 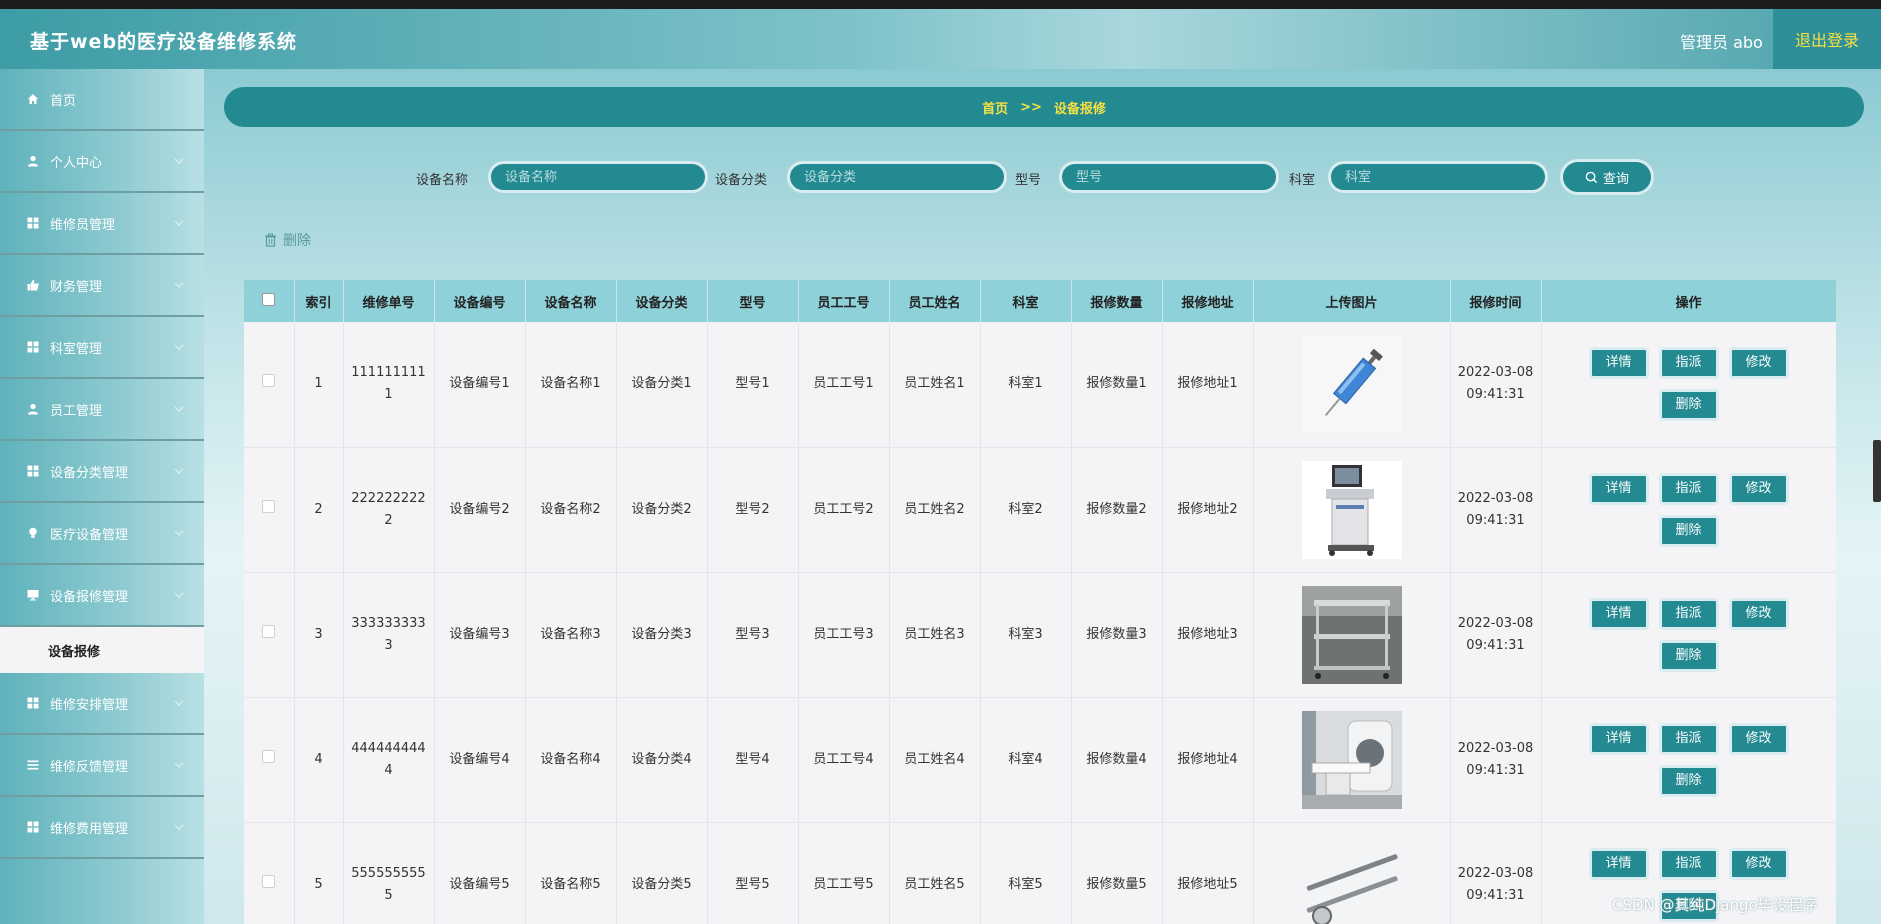 What do you see at coordinates (319, 873) in the screenshot?
I see `cell-index: 5` at bounding box center [319, 873].